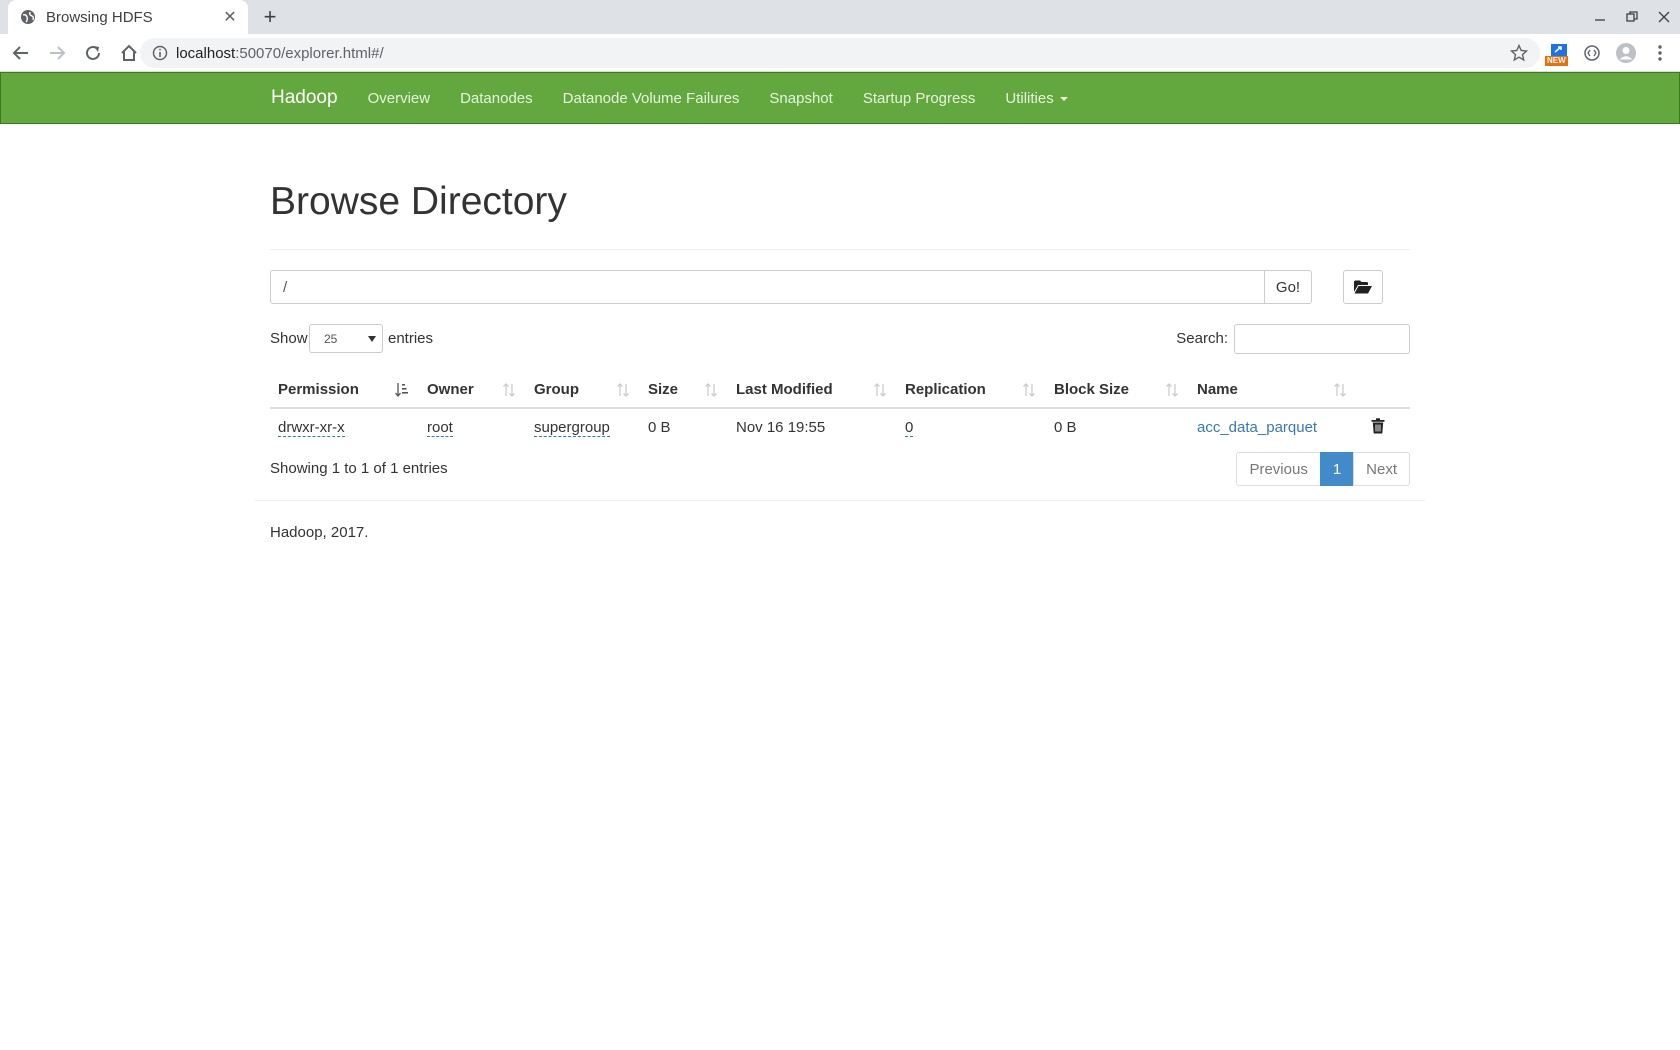  What do you see at coordinates (496, 98) in the screenshot?
I see `nav-datanodes: Datanodes` at bounding box center [496, 98].